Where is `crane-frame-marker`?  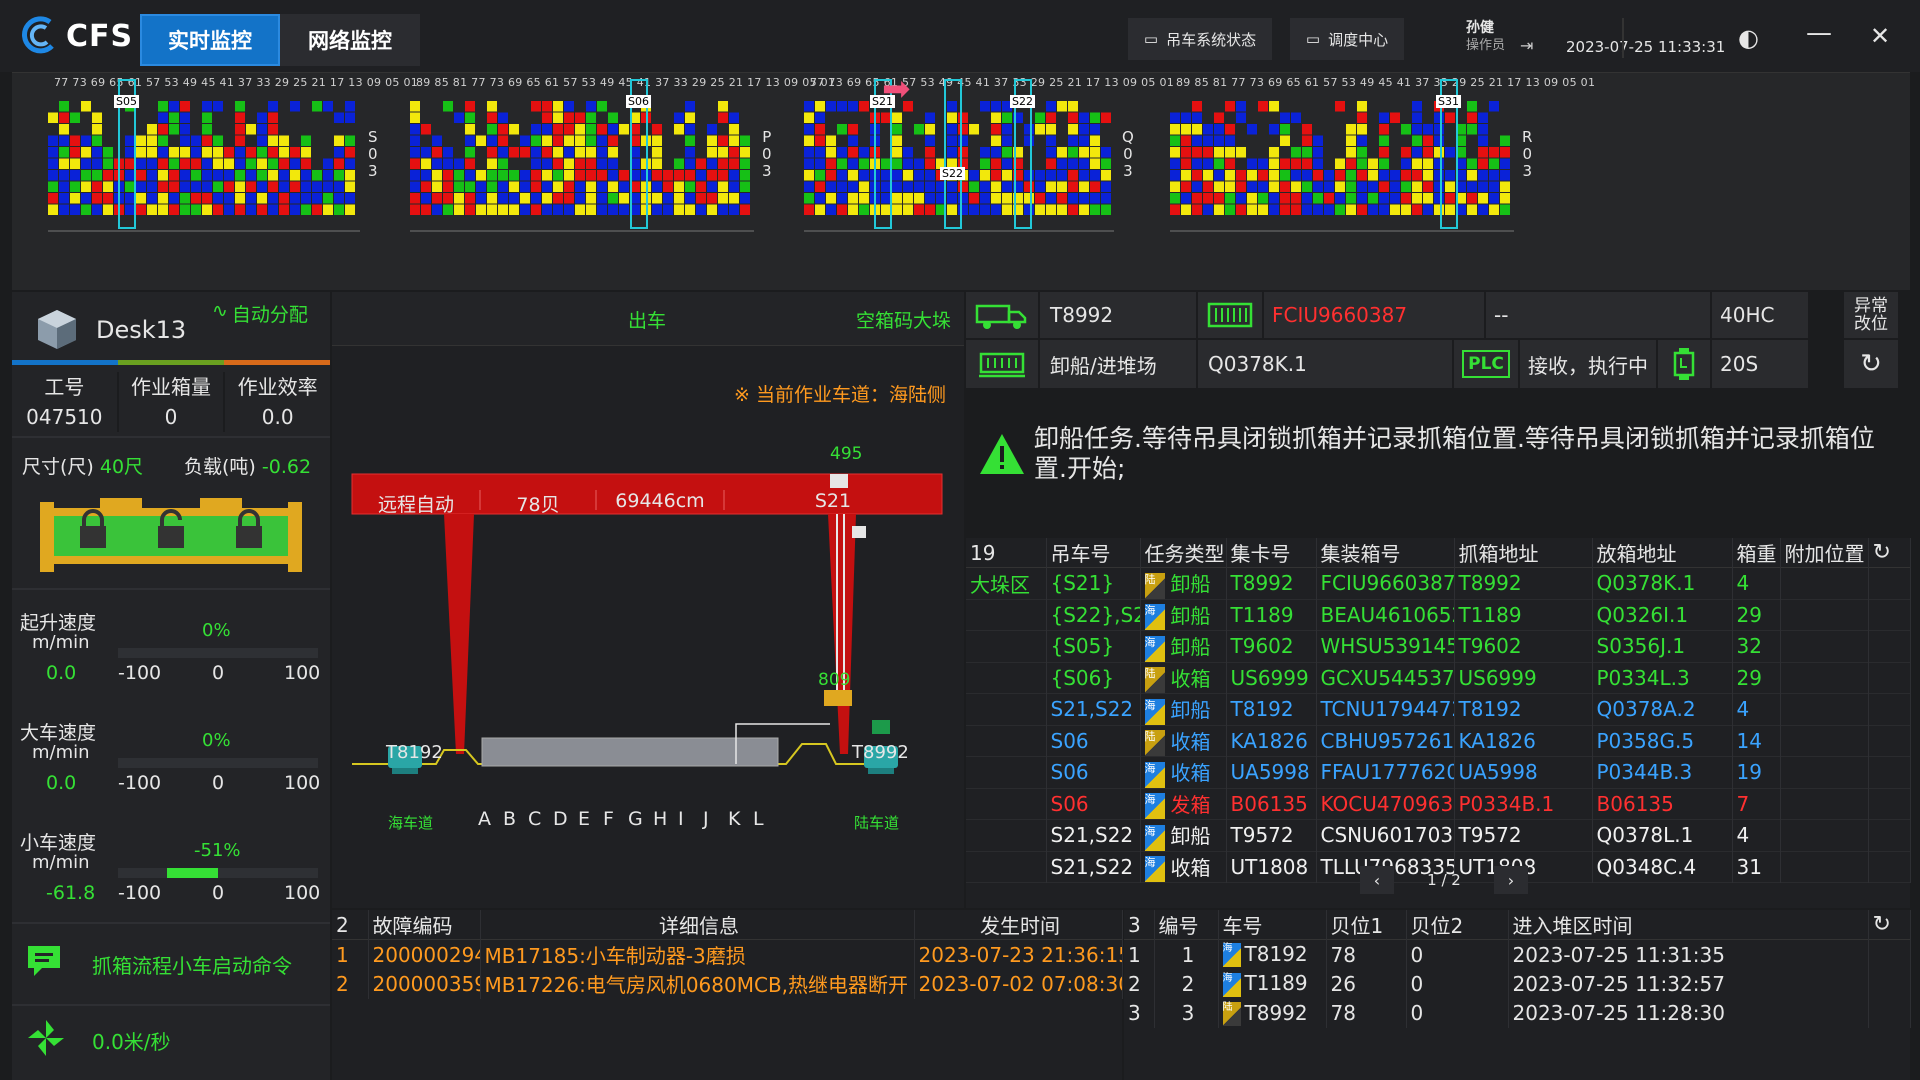
crane-frame-marker is located at coordinates (953, 154).